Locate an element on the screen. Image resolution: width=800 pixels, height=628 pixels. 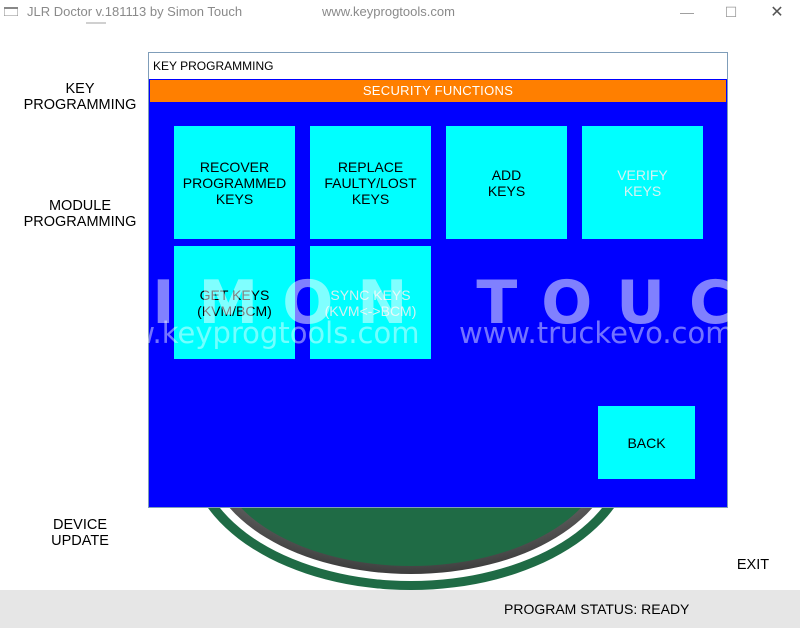
verify-keys-label: VERIFY KEYS is located at coordinates (642, 182).